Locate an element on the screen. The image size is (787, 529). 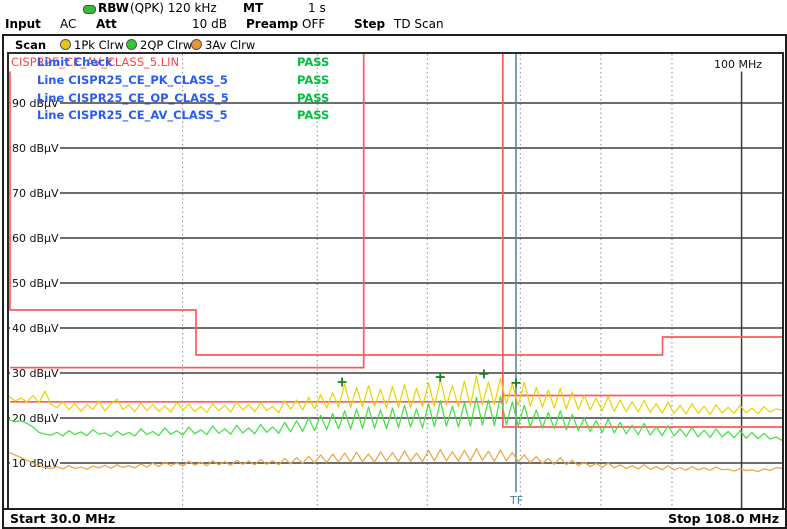
ytick-label: 50 dBµV is located at coordinates (35, 283).